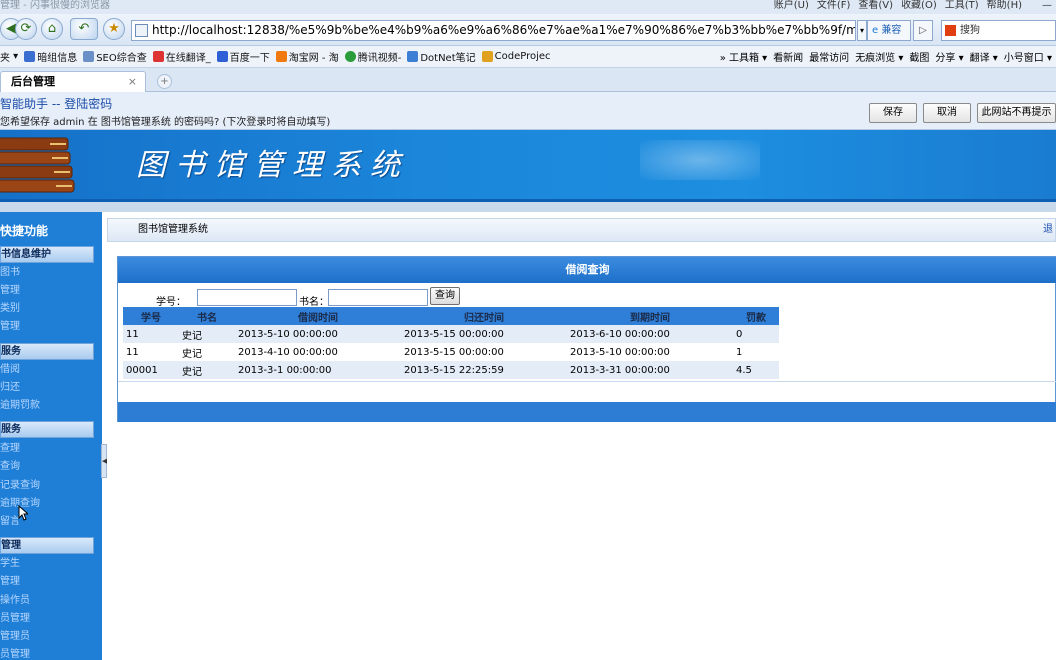 This screenshot has width=1056, height=660. Describe the element at coordinates (73, 81) in the screenshot. I see `tab-admin: 后台管理 ×` at that location.